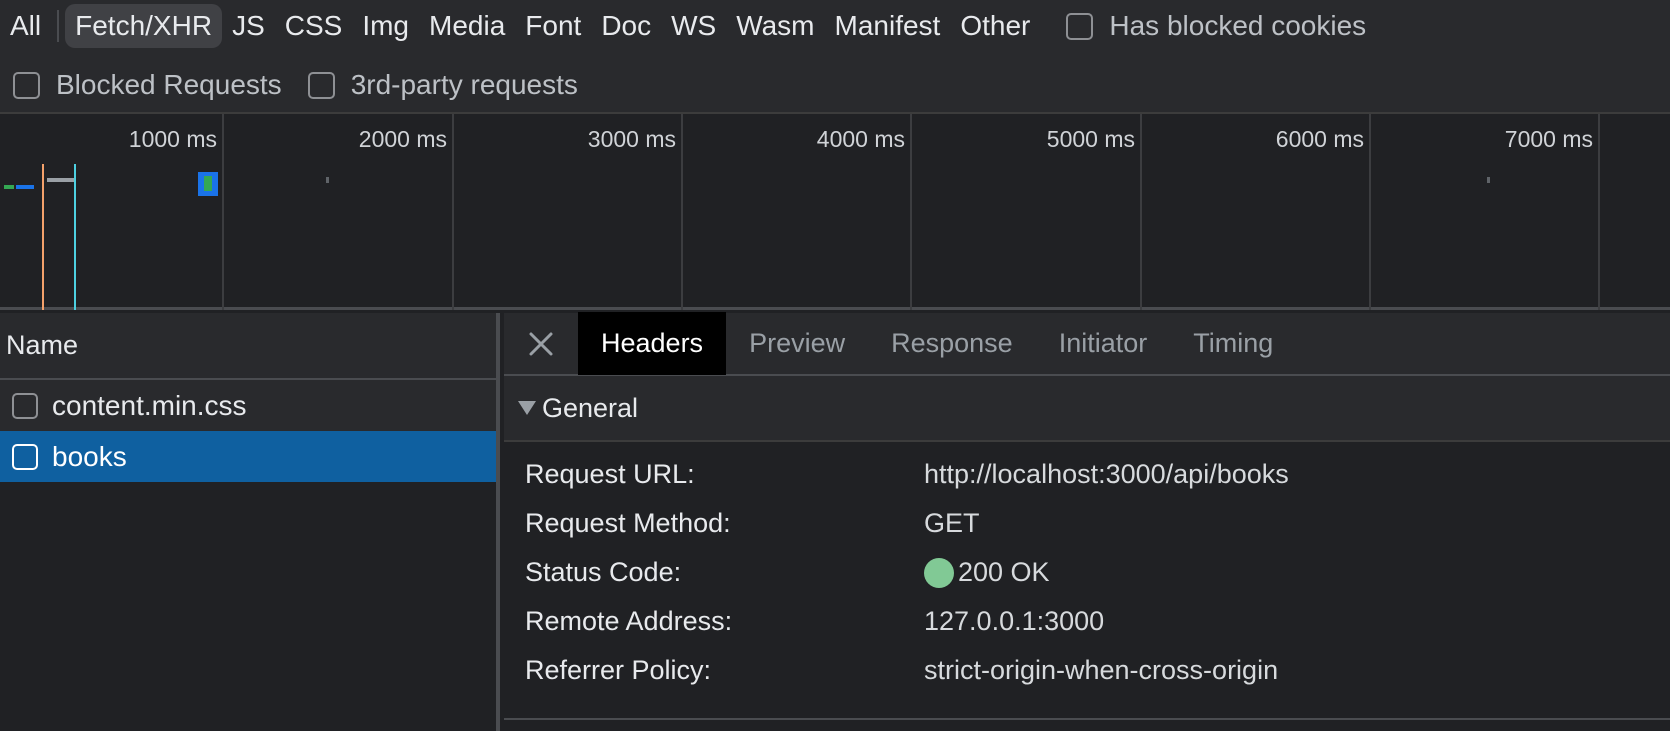  What do you see at coordinates (89, 456) in the screenshot?
I see `request-name: books` at bounding box center [89, 456].